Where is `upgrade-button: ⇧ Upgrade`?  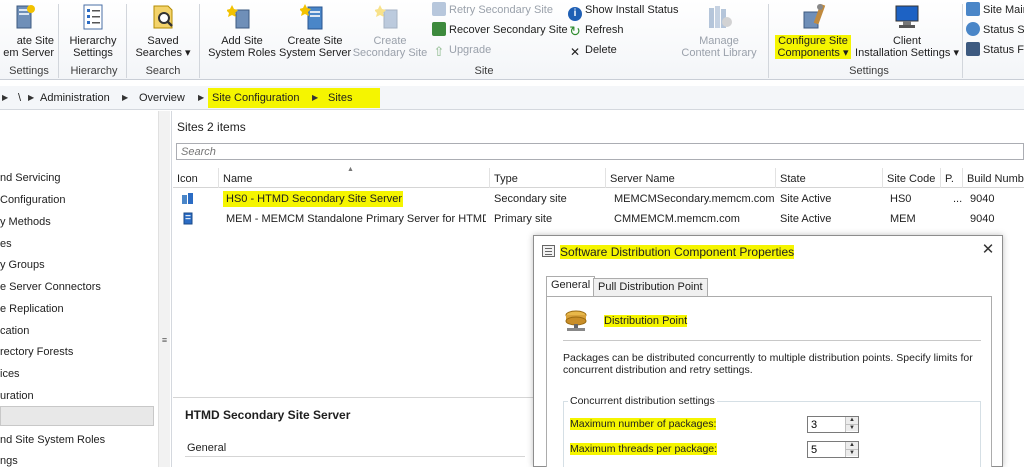
upgrade-button: ⇧ Upgrade is located at coordinates (462, 50).